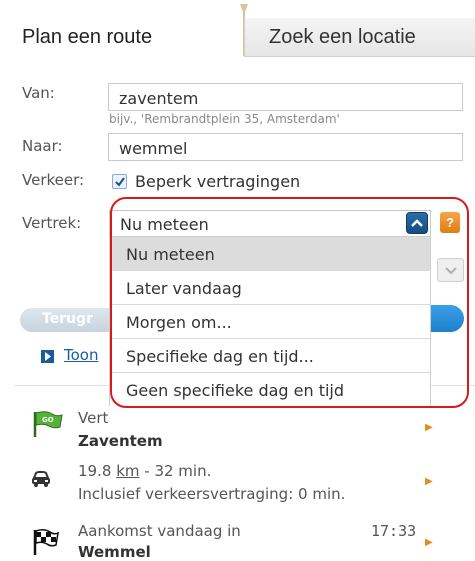 The width and height of the screenshot is (475, 561). What do you see at coordinates (159, 98) in the screenshot?
I see `van-input-value: zaventem` at bounding box center [159, 98].